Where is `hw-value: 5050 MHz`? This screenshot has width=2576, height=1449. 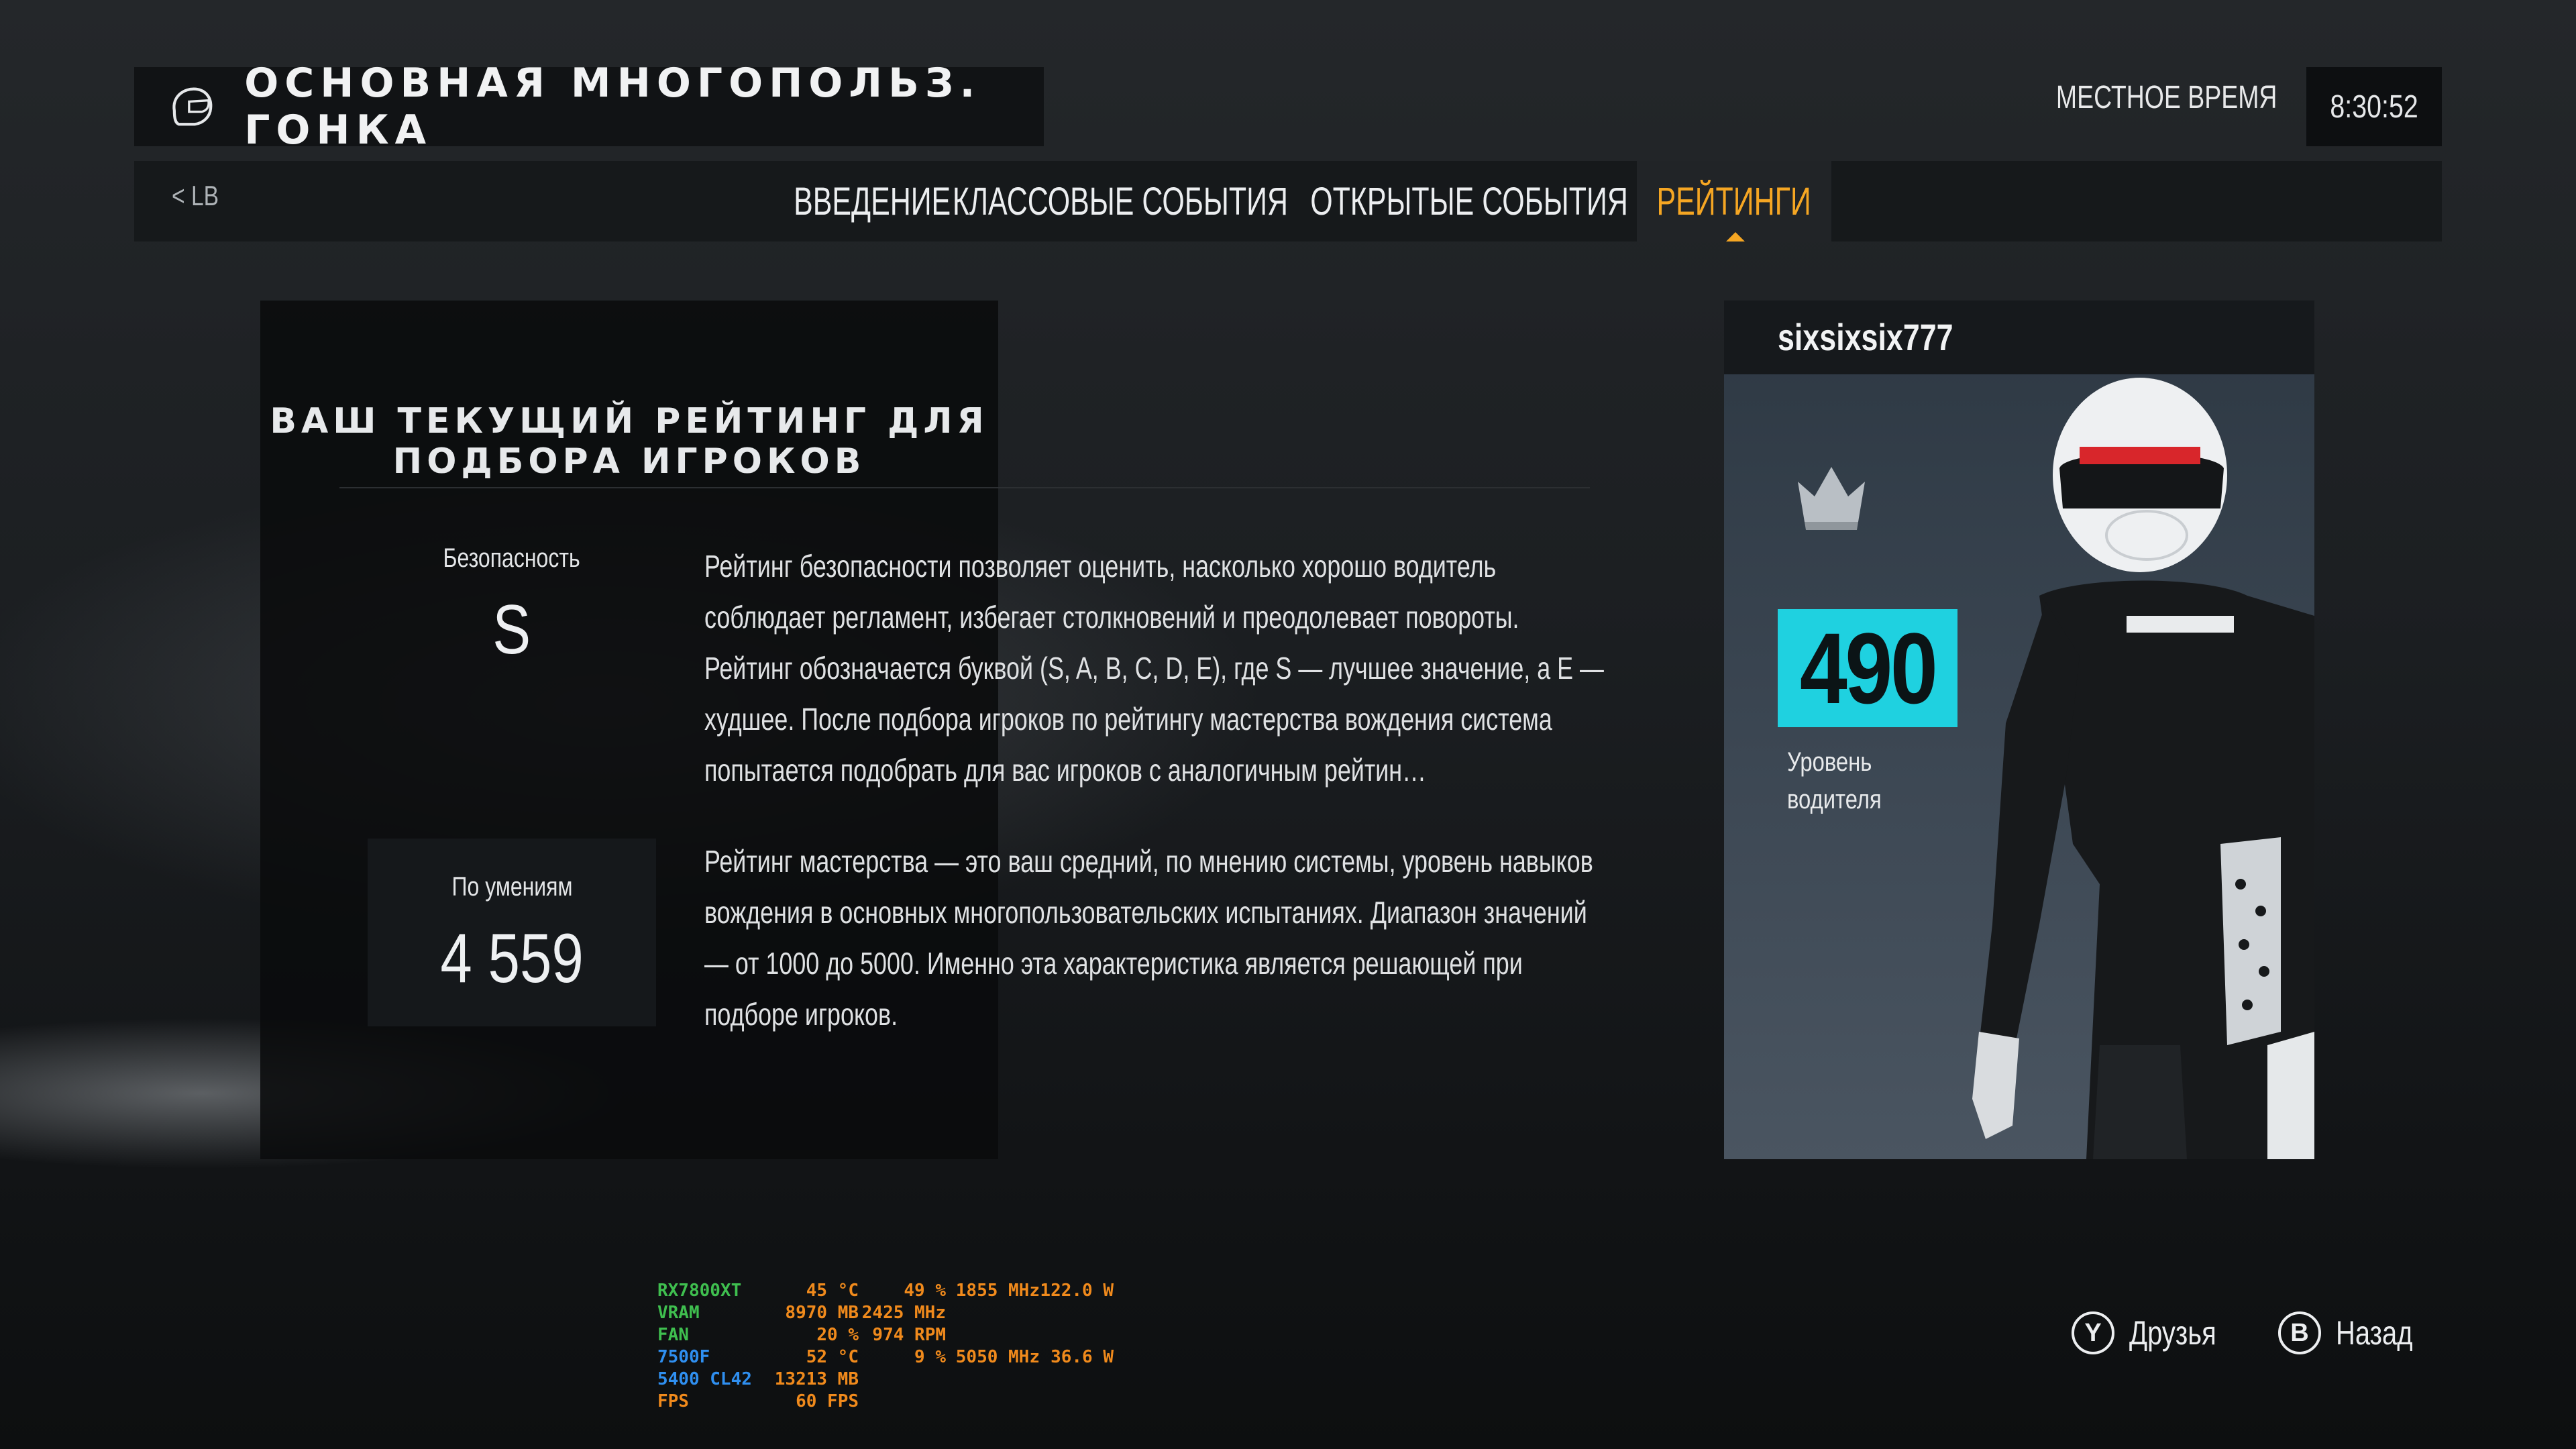
hw-value: 5050 MHz is located at coordinates (997, 1357).